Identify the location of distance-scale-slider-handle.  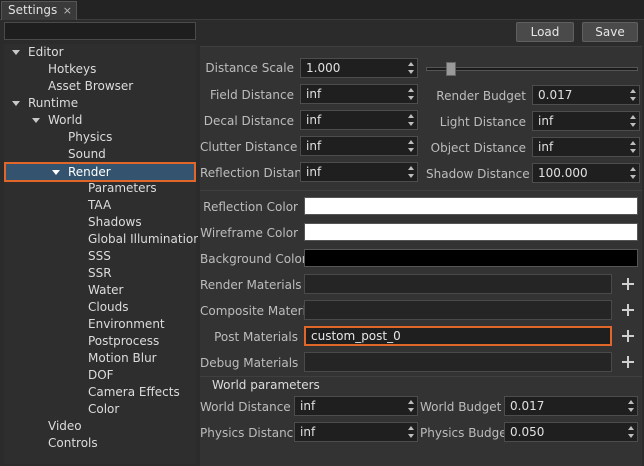
(451, 69).